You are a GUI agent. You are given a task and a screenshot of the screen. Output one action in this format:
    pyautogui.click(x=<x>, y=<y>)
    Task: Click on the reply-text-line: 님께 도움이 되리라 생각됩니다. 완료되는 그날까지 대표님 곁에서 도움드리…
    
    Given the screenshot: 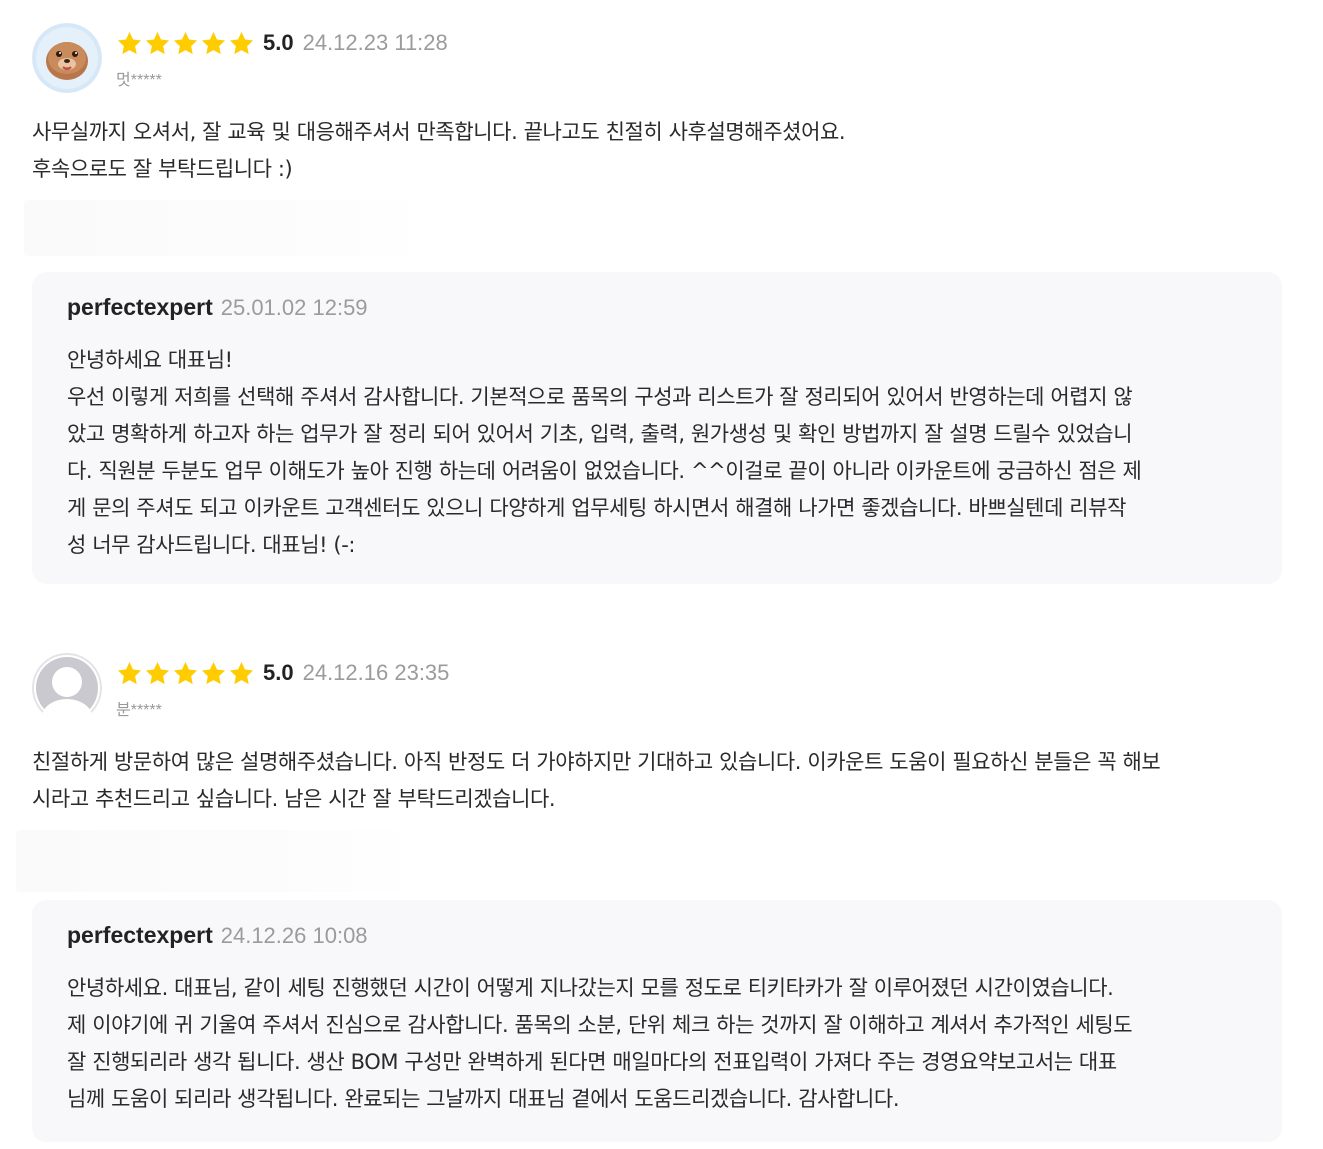 What is the action you would take?
    pyautogui.click(x=483, y=1099)
    